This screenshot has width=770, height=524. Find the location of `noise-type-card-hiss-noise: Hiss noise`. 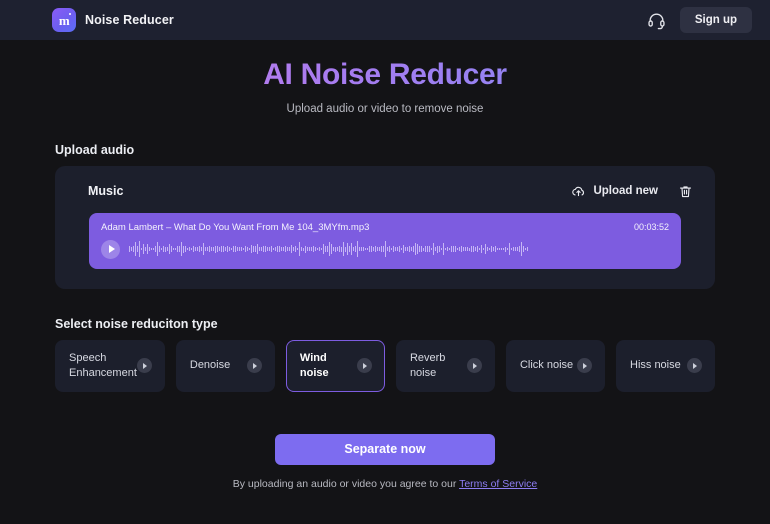

noise-type-card-hiss-noise: Hiss noise is located at coordinates (666, 365).